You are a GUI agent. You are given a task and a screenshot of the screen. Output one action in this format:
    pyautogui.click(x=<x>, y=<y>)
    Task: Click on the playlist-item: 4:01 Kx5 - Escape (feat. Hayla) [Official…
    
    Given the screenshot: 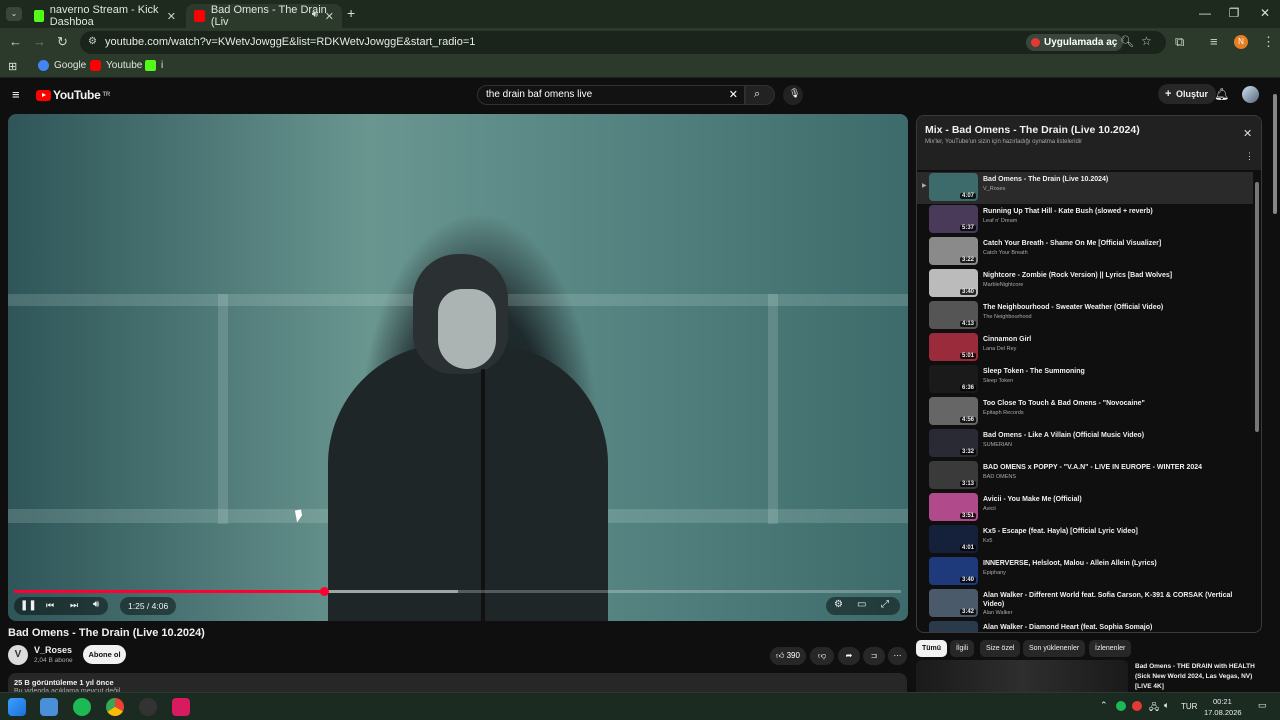 What is the action you would take?
    pyautogui.click(x=1085, y=540)
    